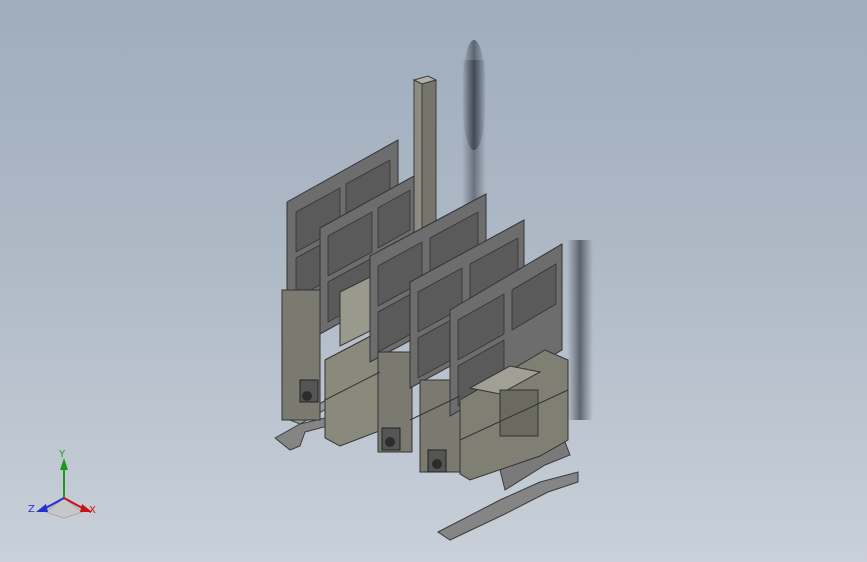 This screenshot has height=562, width=867. Describe the element at coordinates (31, 509) in the screenshot. I see `z-axis-label: Z` at that location.